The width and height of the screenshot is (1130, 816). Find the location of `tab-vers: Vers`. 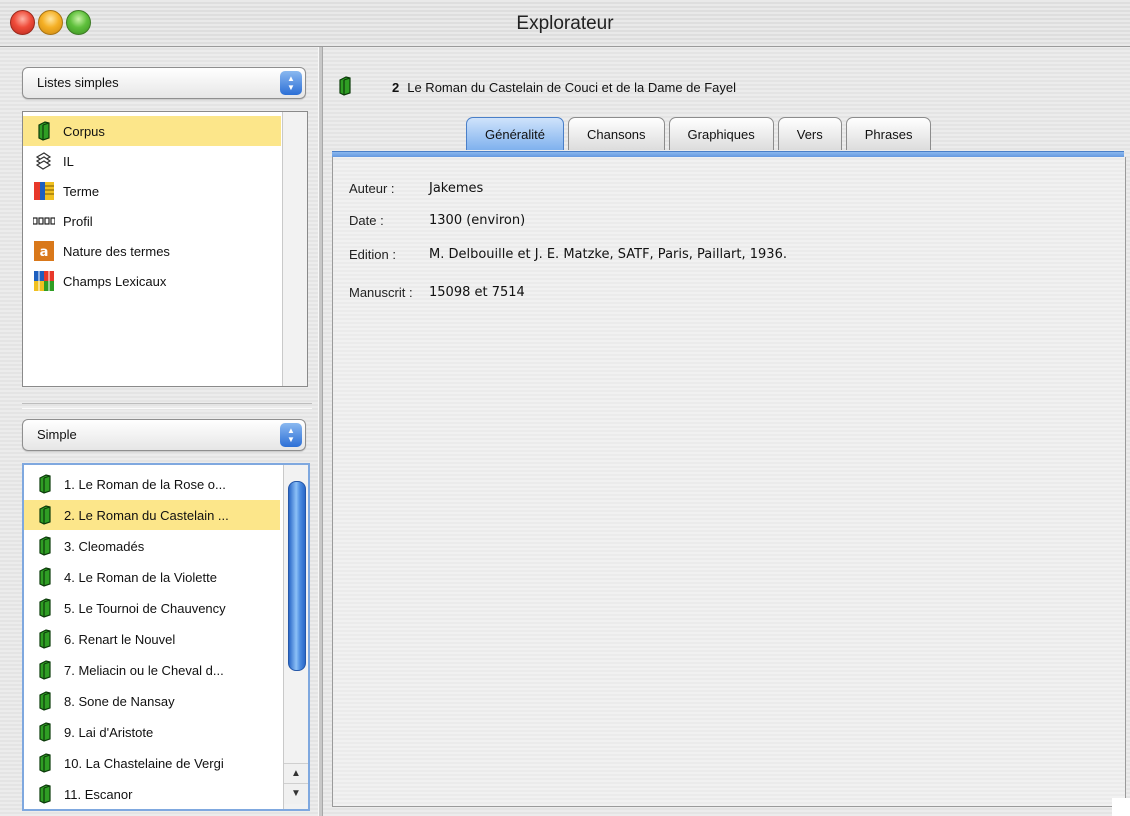

tab-vers: Vers is located at coordinates (809, 133).